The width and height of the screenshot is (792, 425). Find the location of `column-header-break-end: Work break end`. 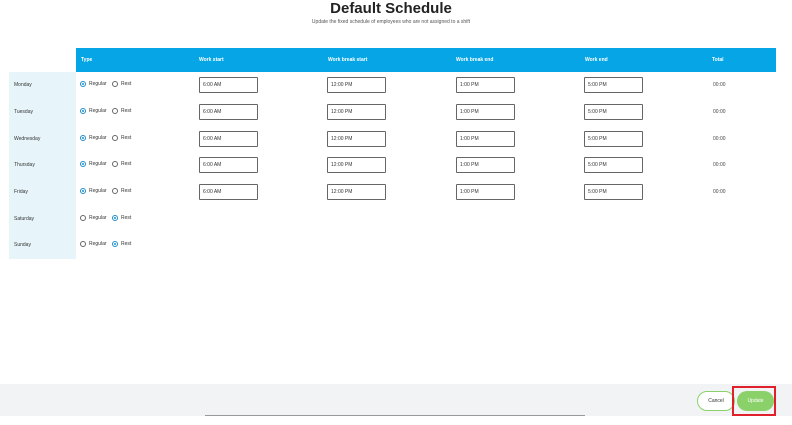

column-header-break-end: Work break end is located at coordinates (475, 60).